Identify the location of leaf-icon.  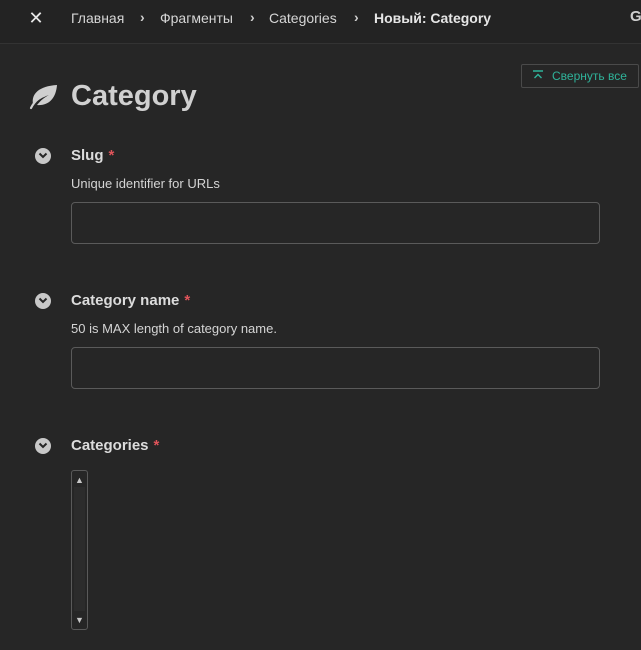
(43, 96).